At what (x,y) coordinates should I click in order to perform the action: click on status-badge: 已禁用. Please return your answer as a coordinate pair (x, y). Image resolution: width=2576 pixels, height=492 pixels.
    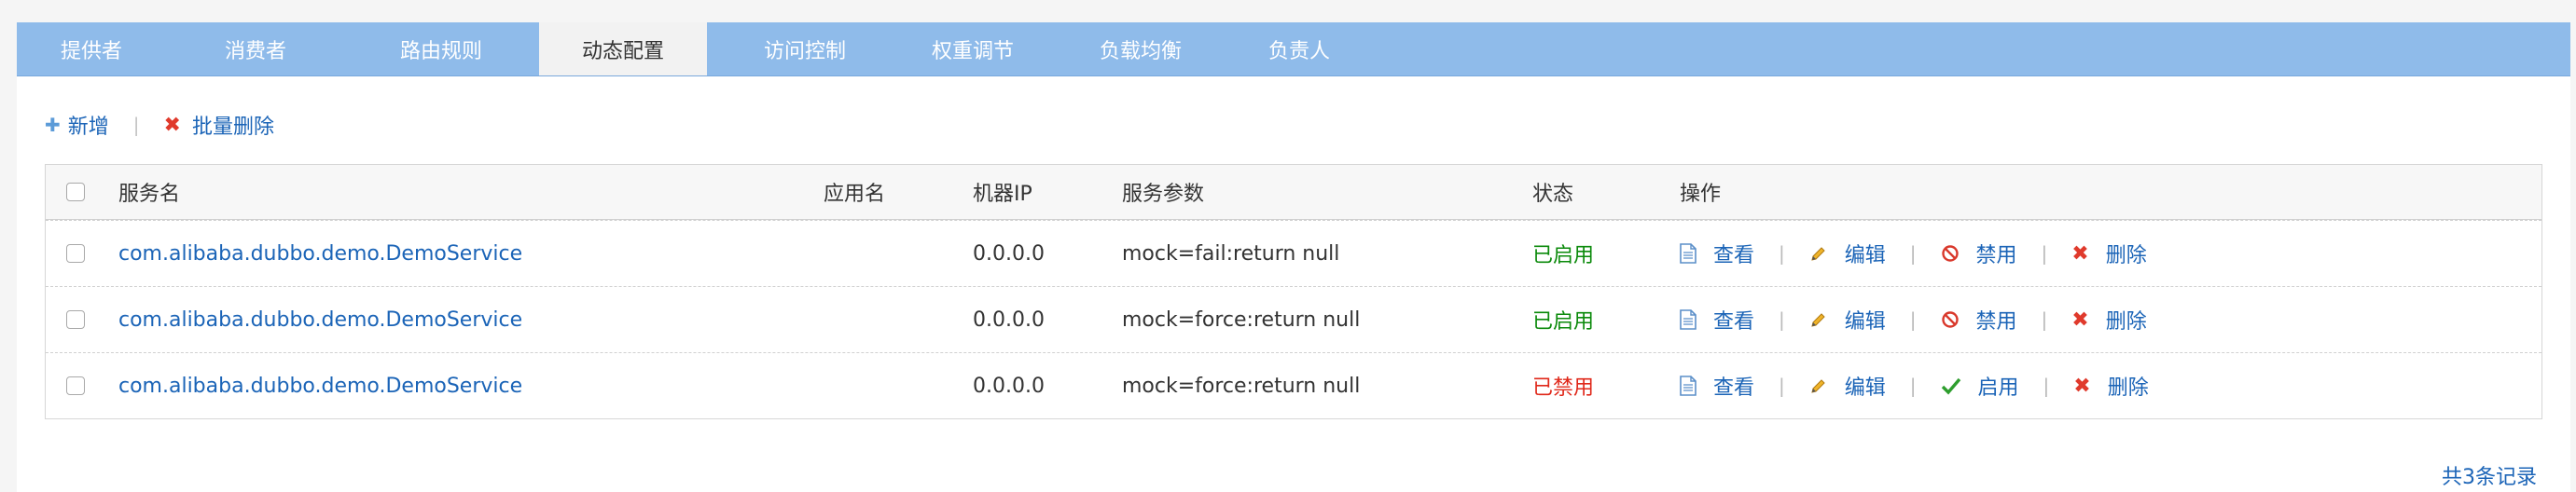
    Looking at the image, I should click on (1563, 388).